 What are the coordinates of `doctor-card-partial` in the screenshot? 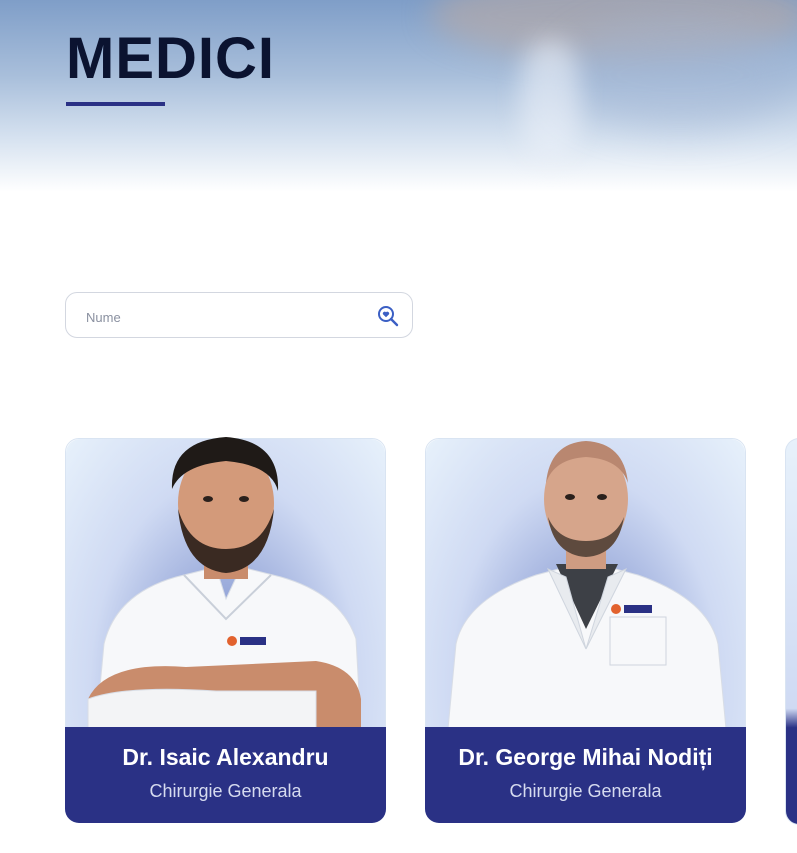 It's located at (791, 631).